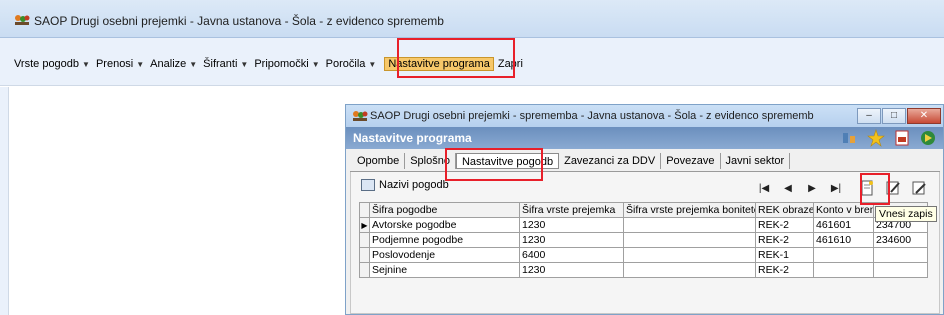 This screenshot has height=315, width=944. Describe the element at coordinates (784, 210) in the screenshot. I see `column-header: REK obrazec` at that location.